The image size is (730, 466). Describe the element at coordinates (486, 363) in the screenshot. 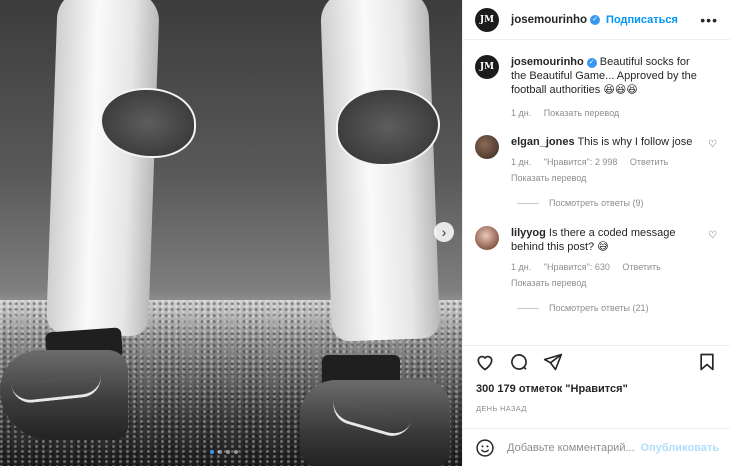

I see `heart-icon` at that location.